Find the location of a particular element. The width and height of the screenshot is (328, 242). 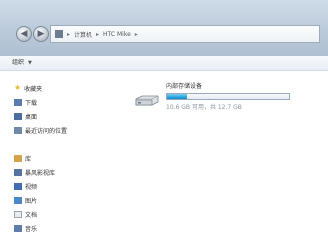

organize-label: 组织 is located at coordinates (18, 62).